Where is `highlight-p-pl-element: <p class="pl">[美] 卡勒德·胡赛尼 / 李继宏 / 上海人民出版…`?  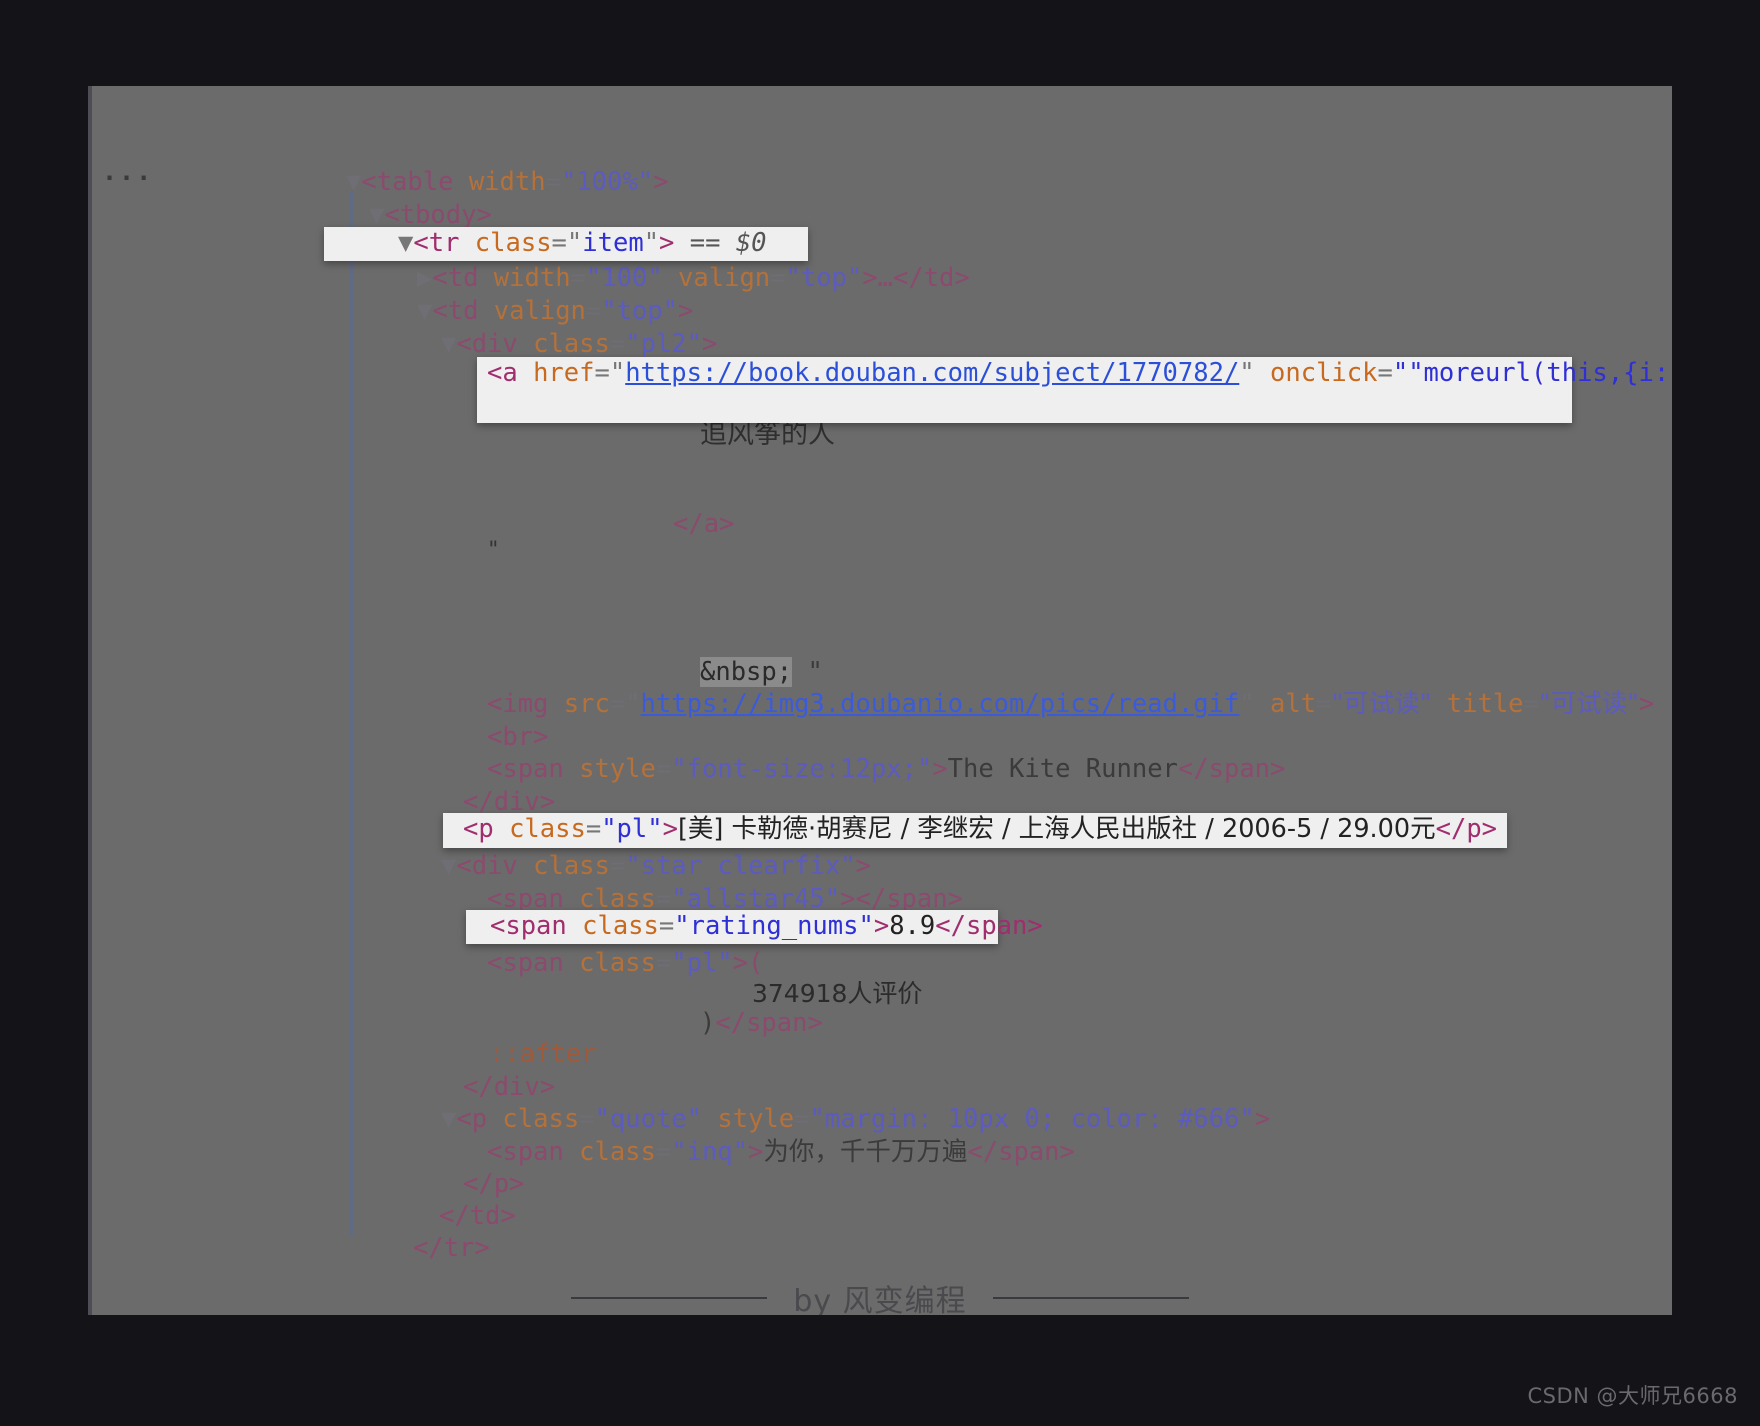
highlight-p-pl-element: <p class="pl">[美] 卡勒德·胡赛尼 / 李继宏 / 上海人民出版… is located at coordinates (975, 830).